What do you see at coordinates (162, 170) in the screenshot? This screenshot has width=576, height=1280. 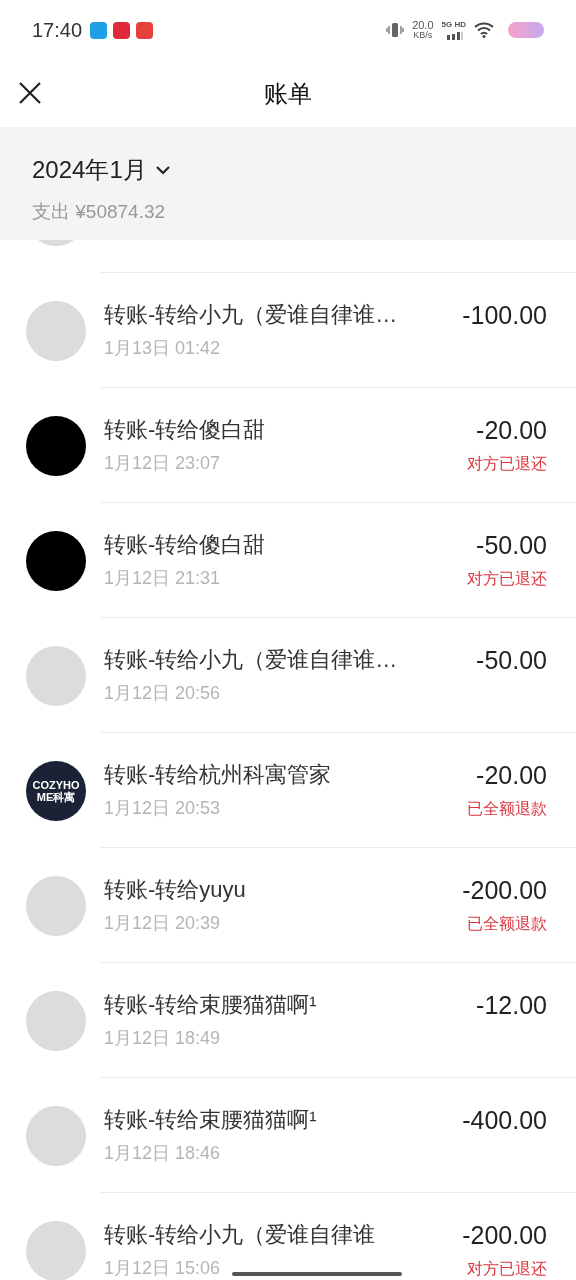 I see `chevron-down-icon` at bounding box center [162, 170].